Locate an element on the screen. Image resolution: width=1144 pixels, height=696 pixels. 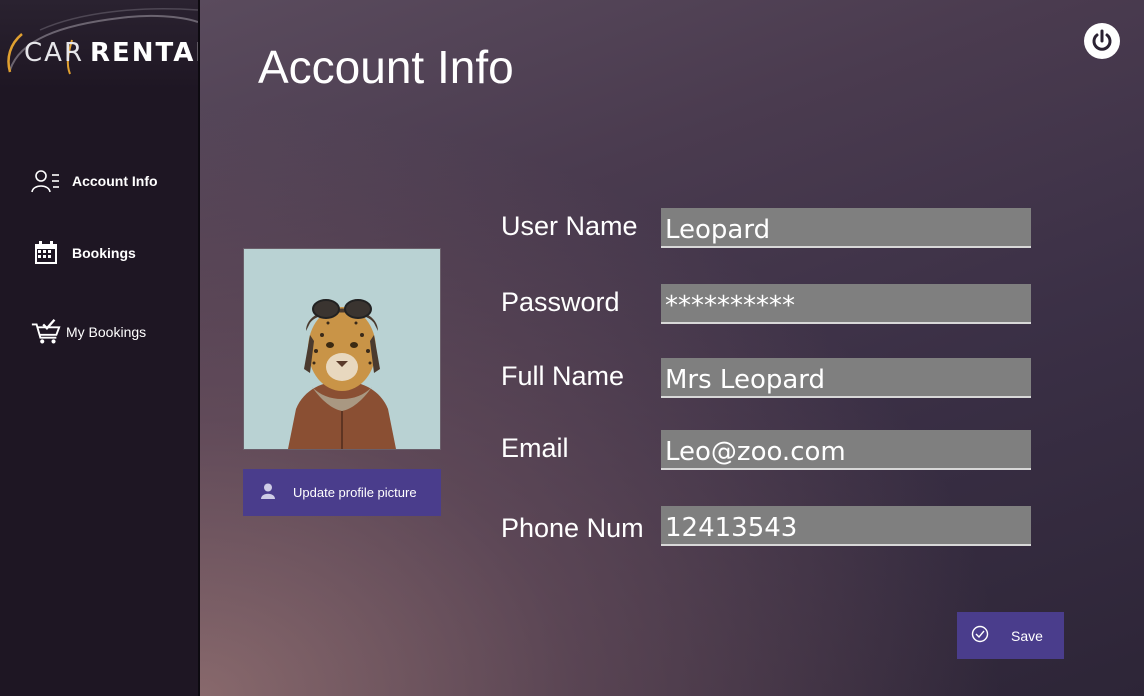
brand-car: CAR is located at coordinates (54, 53).